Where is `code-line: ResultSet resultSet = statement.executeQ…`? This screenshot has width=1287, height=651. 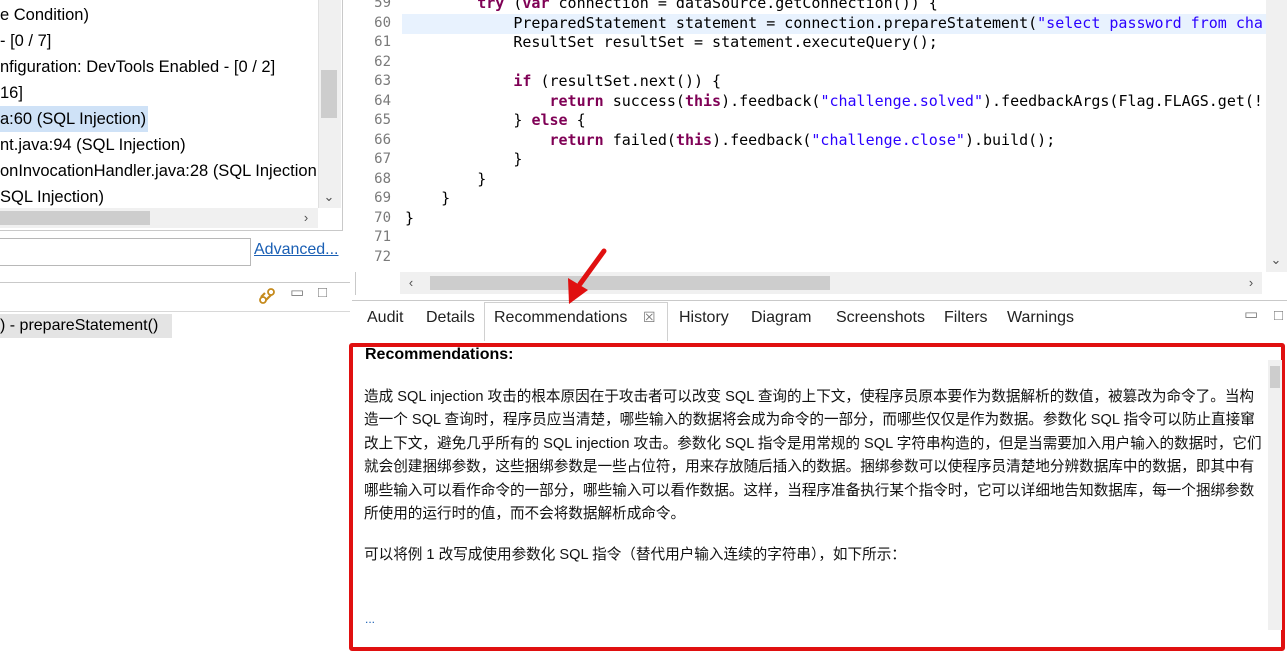 code-line: ResultSet resultSet = statement.executeQ… is located at coordinates (671, 42).